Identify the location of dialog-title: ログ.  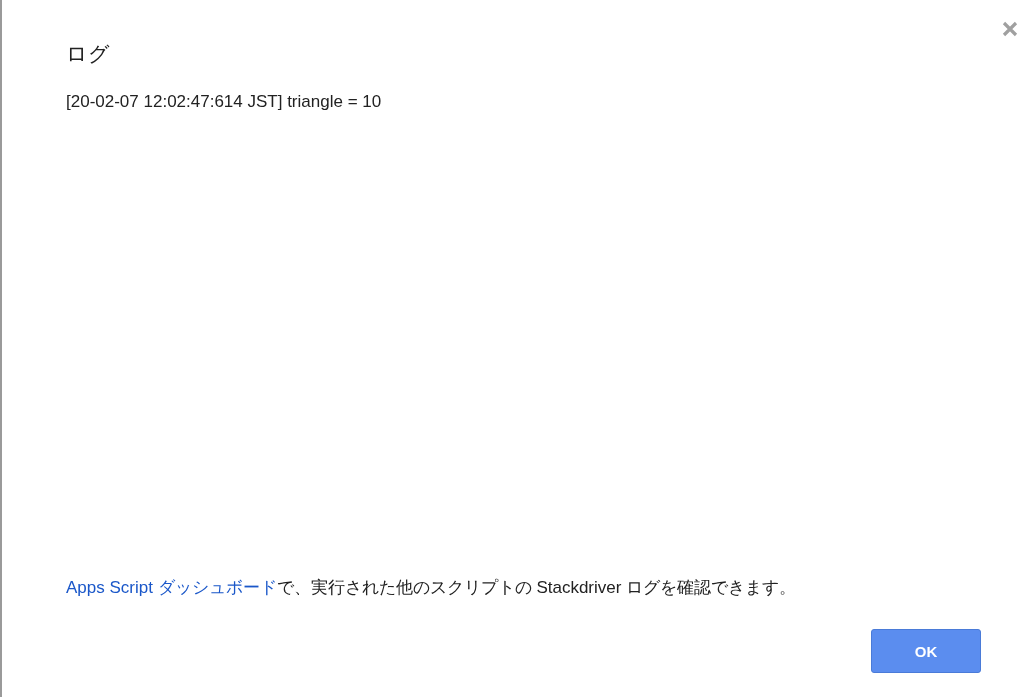
(88, 54).